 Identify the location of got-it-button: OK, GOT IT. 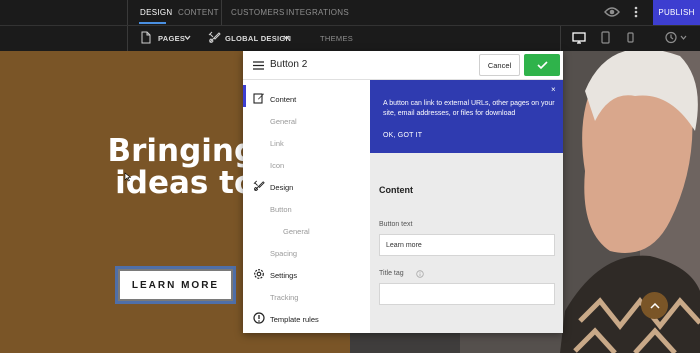
(402, 135).